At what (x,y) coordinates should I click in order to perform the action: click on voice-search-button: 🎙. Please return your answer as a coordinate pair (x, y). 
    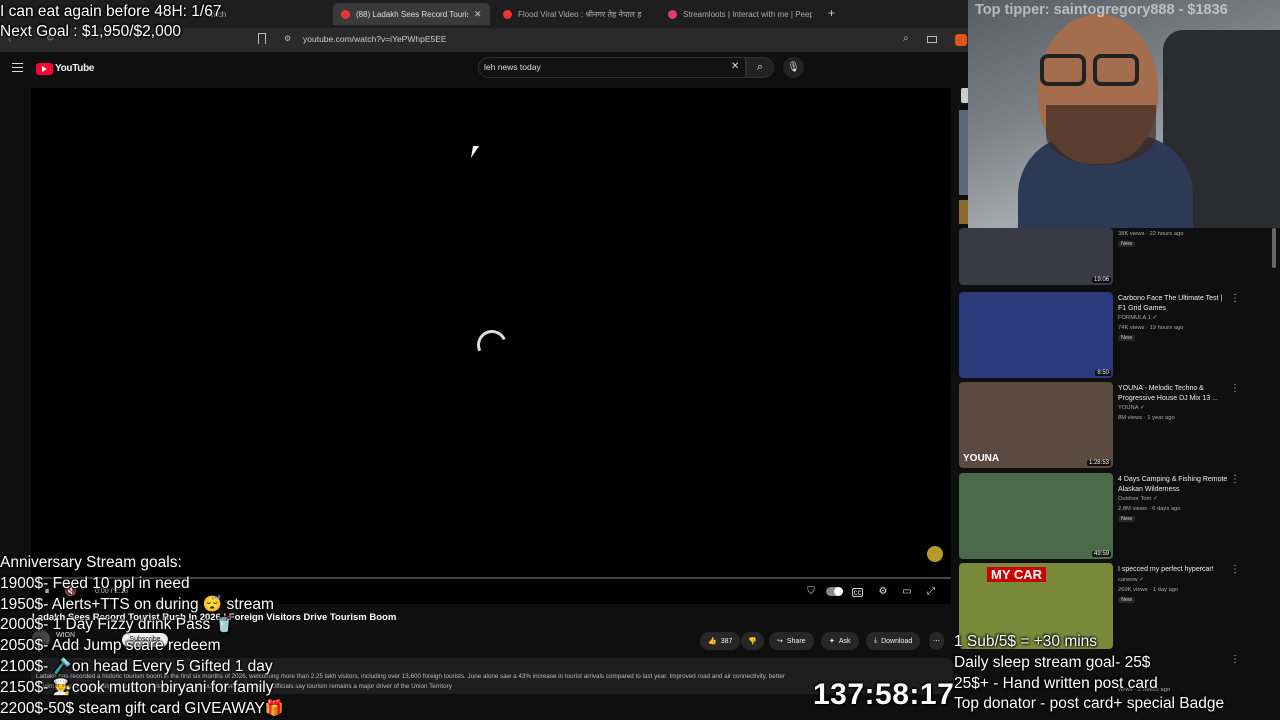
    Looking at the image, I should click on (793, 67).